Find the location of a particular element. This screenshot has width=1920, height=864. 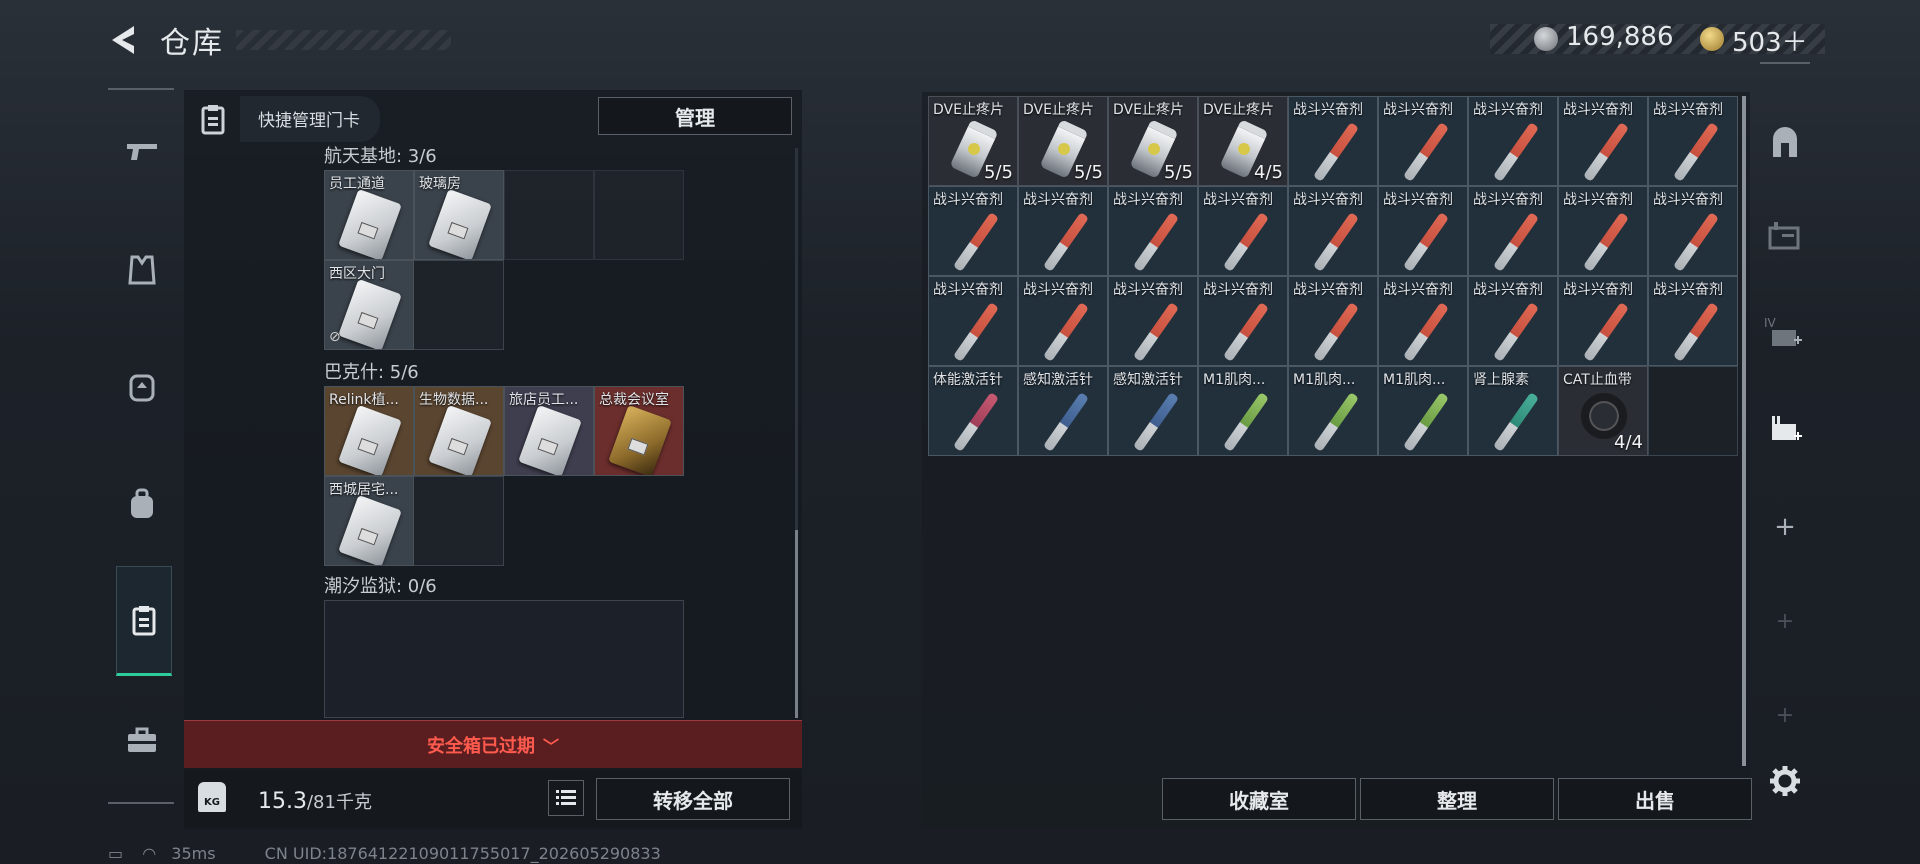

inventory-item: CAT止血带 4/4 is located at coordinates (1603, 411).